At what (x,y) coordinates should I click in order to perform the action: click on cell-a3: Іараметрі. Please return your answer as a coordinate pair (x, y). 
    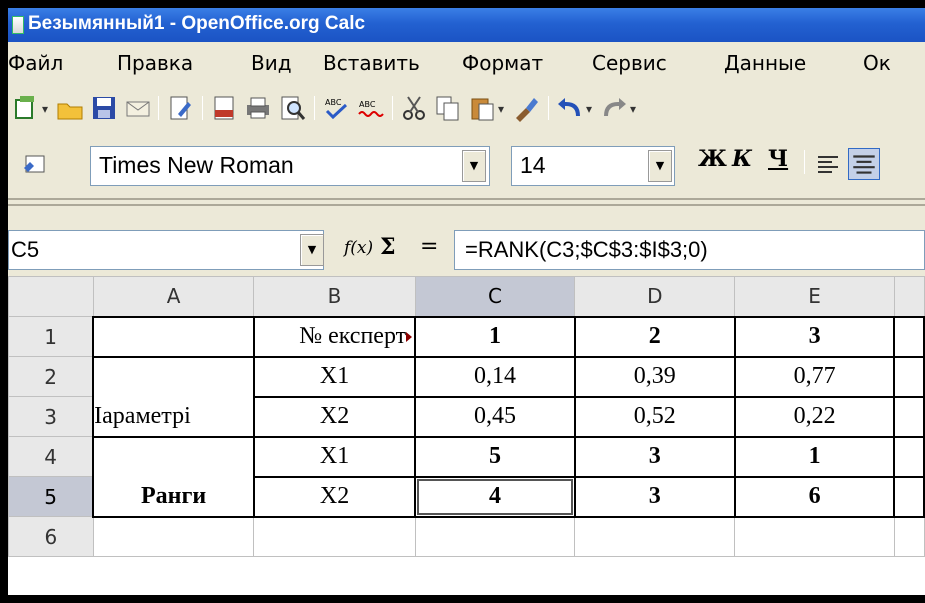
    Looking at the image, I should click on (173, 417).